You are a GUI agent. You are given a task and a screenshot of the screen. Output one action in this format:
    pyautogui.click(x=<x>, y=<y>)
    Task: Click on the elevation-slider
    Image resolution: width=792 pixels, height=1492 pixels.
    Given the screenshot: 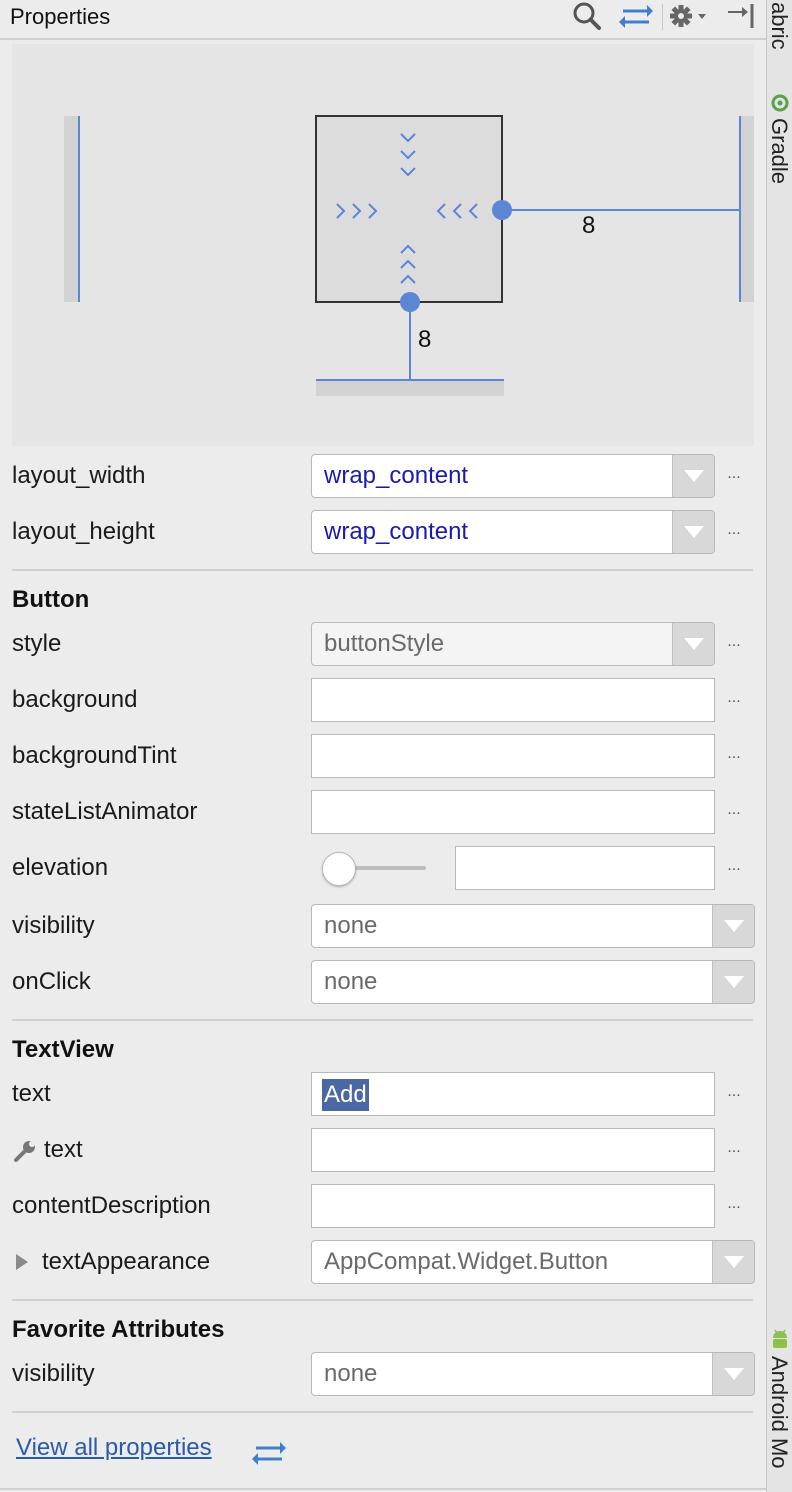 What is the action you would take?
    pyautogui.click(x=376, y=869)
    